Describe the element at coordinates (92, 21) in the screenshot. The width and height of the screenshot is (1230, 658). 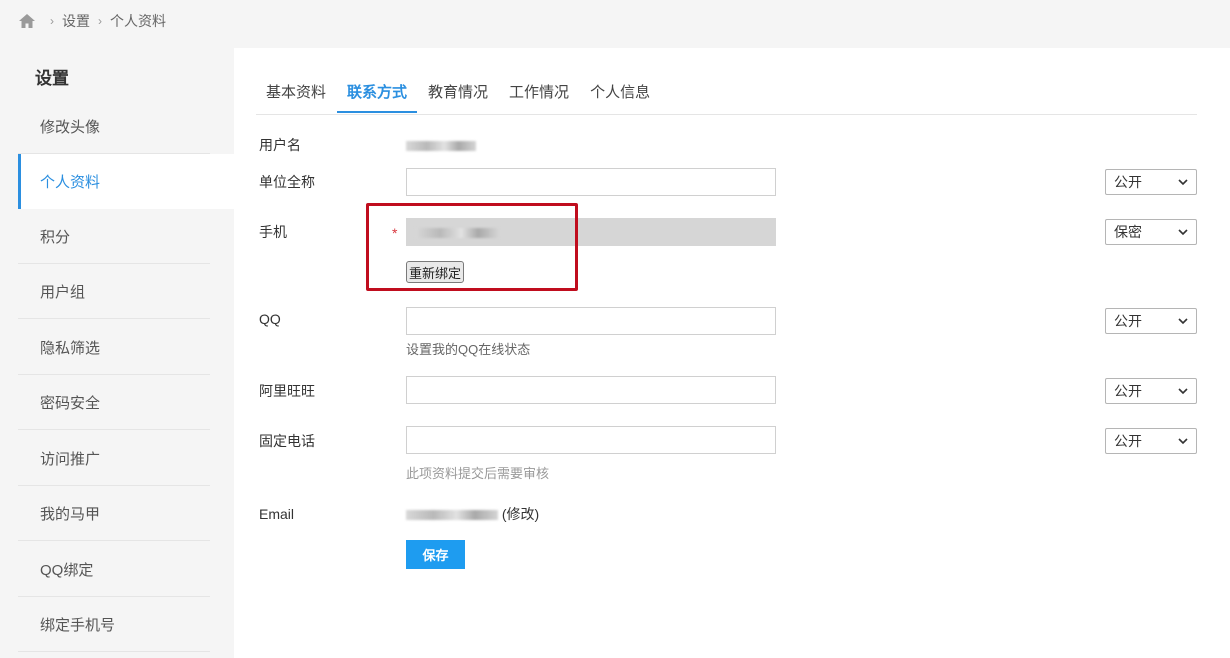
I see `breadcrumb: › 设置 › 个人资料` at that location.